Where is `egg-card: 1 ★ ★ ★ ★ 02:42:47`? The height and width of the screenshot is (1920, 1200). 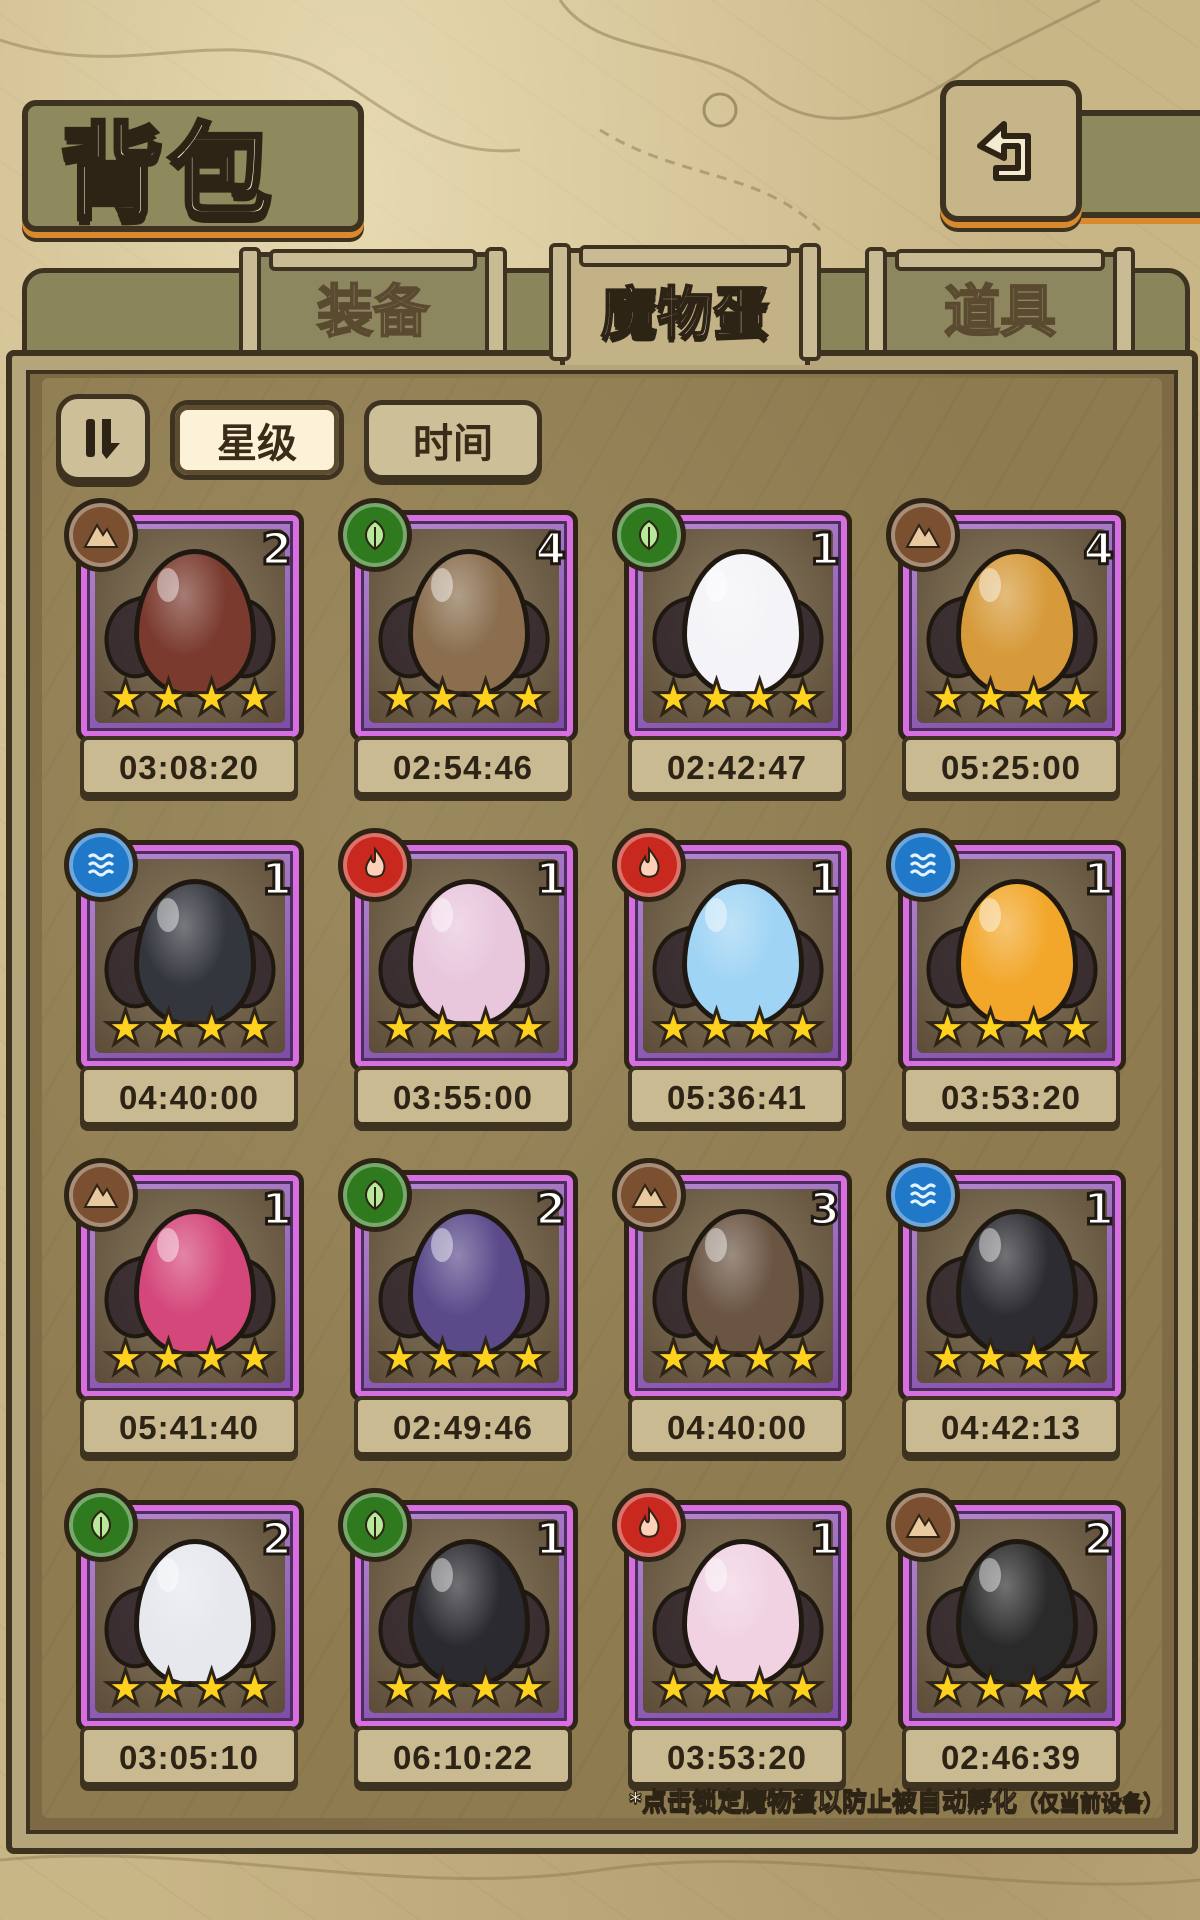 egg-card: 1 ★ ★ ★ ★ 02:42:47 is located at coordinates (732, 650).